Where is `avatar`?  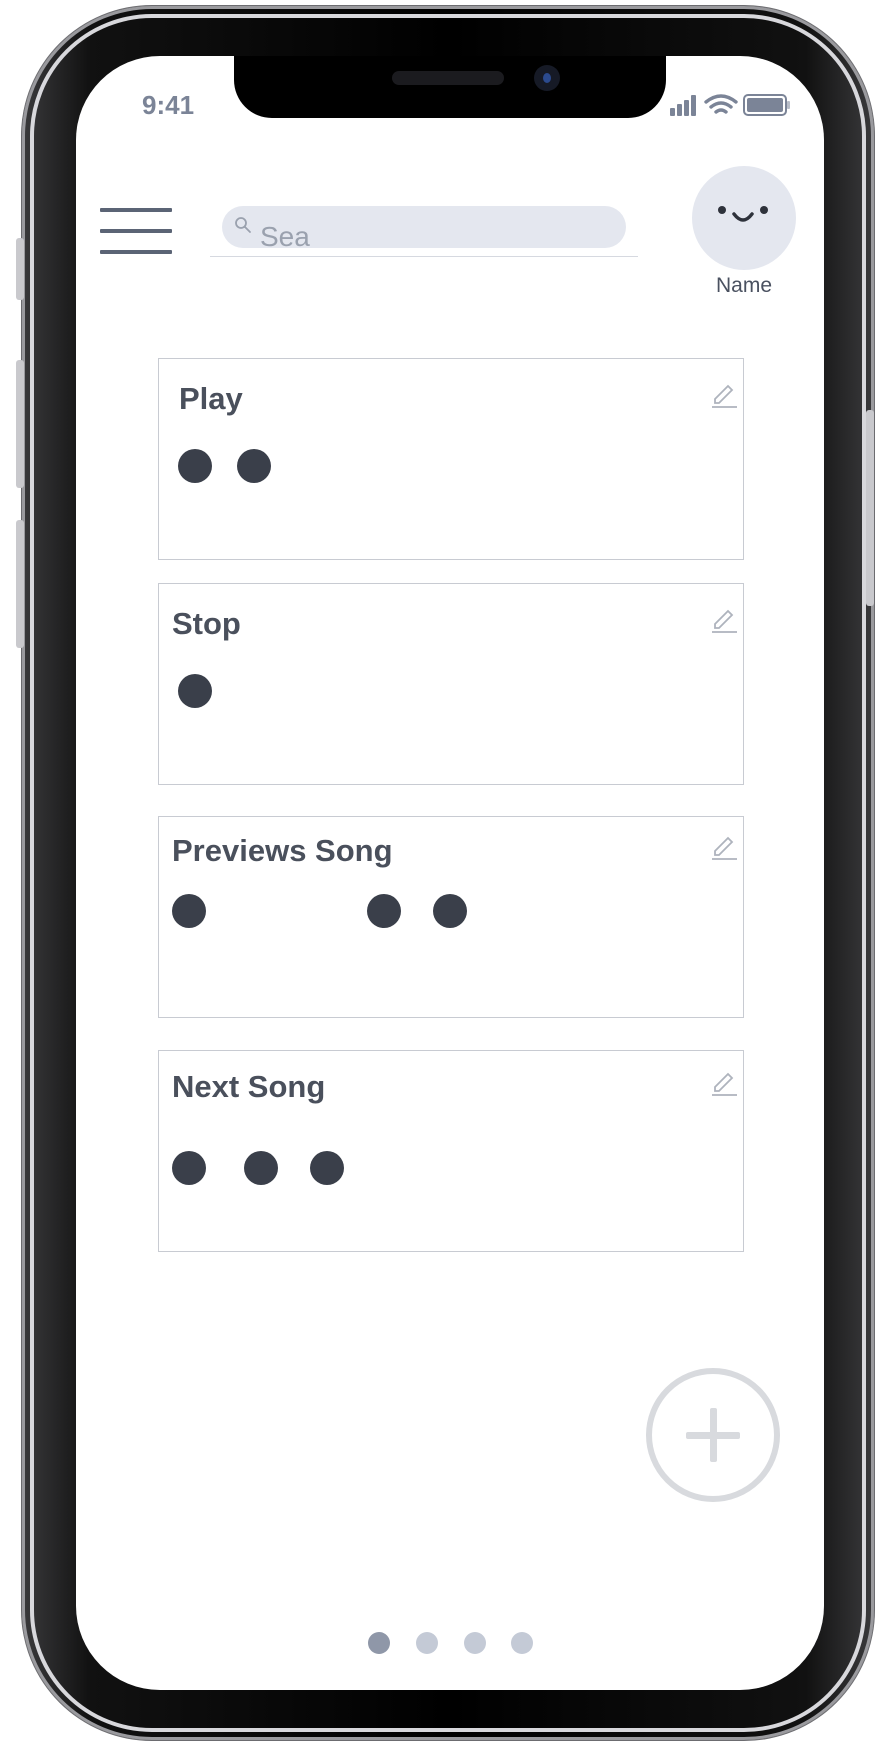
avatar is located at coordinates (744, 218).